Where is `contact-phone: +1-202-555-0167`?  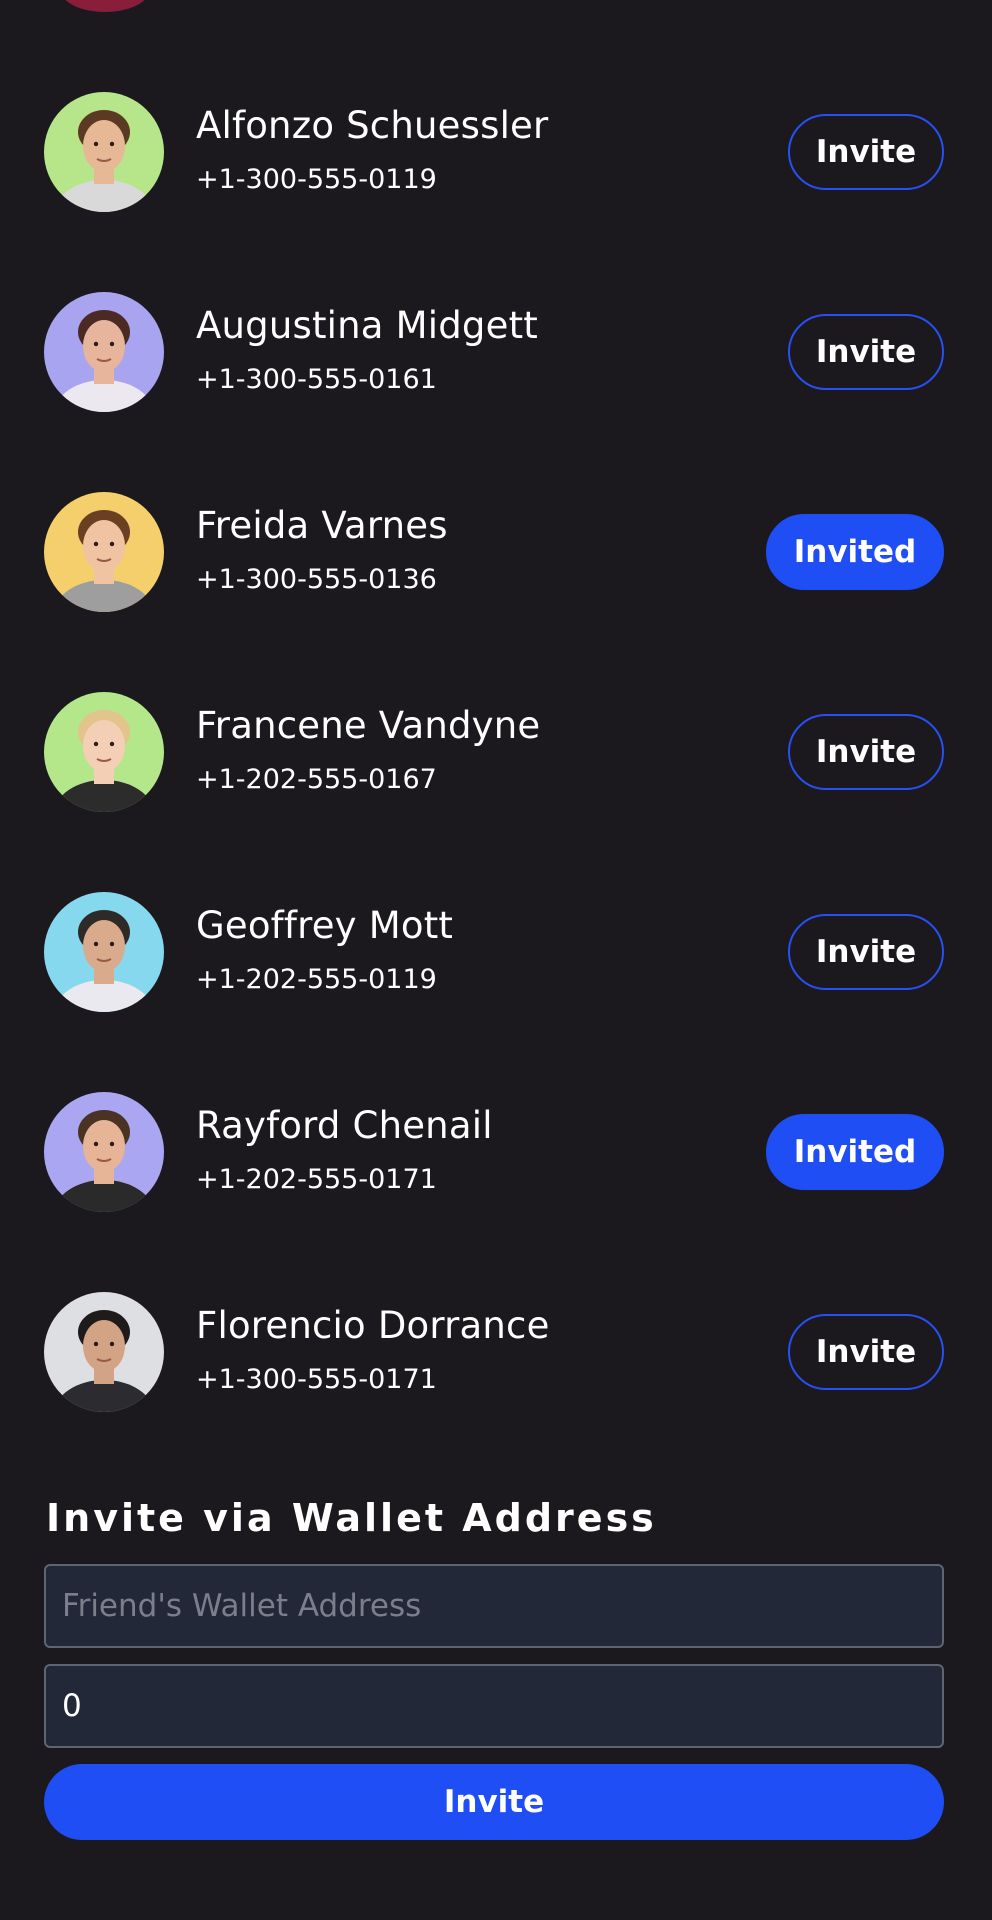 contact-phone: +1-202-555-0167 is located at coordinates (316, 779).